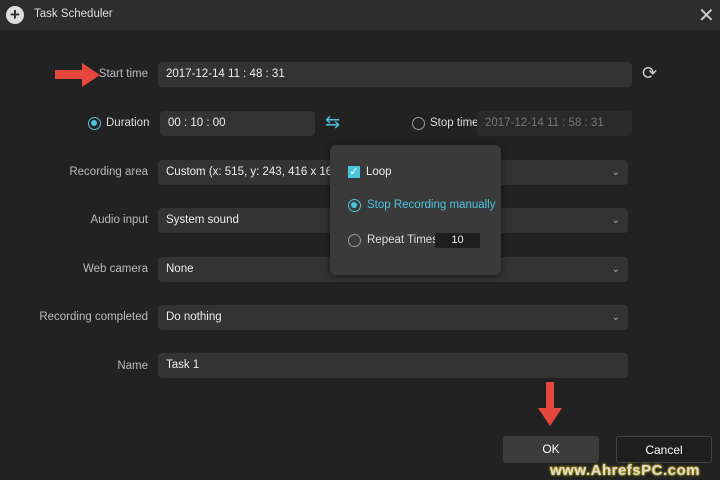  I want to click on stop-manual-label: Stop Recording manually, so click(431, 205).